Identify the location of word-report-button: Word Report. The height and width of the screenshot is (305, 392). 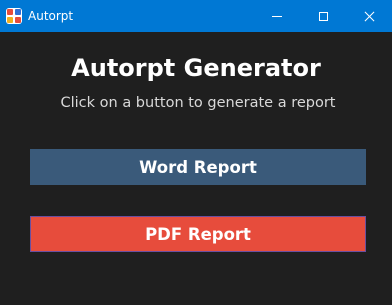
(198, 167).